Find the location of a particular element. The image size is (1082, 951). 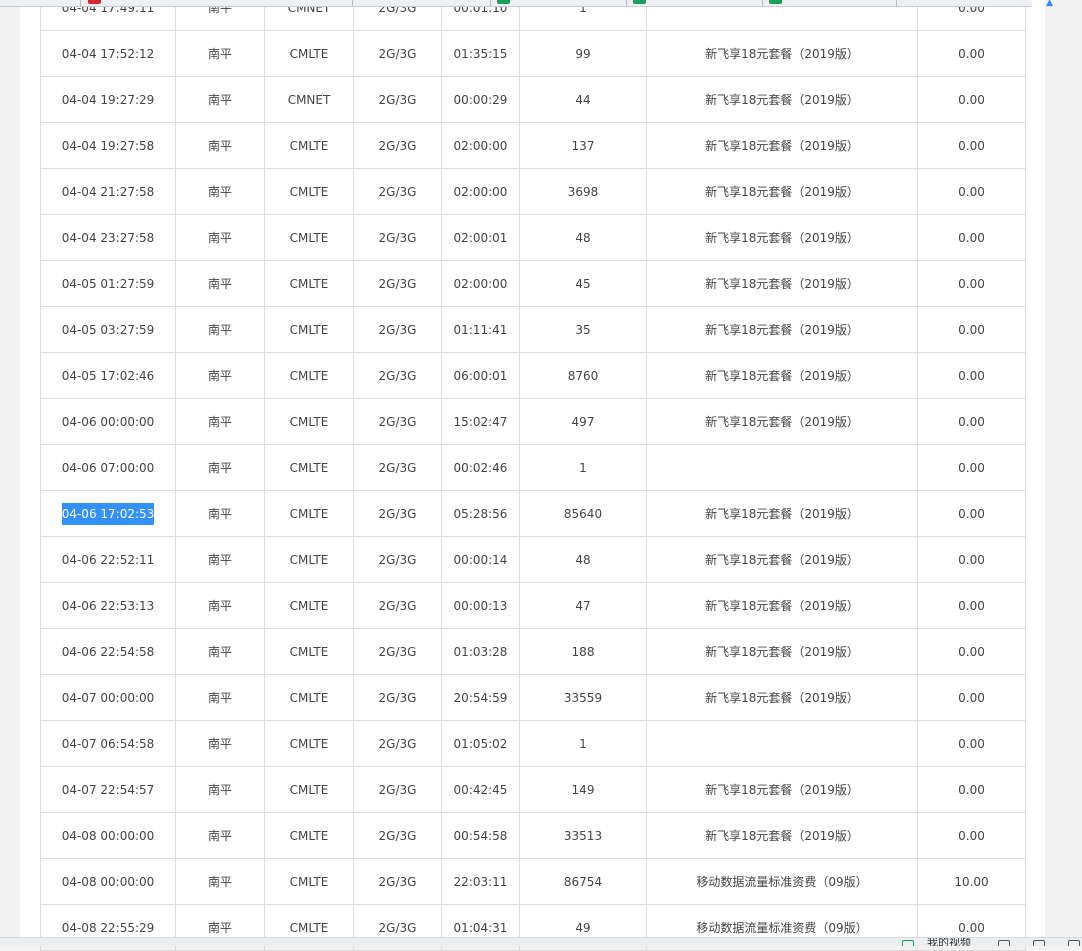

duration-cell: 15:02:47 is located at coordinates (480, 421).